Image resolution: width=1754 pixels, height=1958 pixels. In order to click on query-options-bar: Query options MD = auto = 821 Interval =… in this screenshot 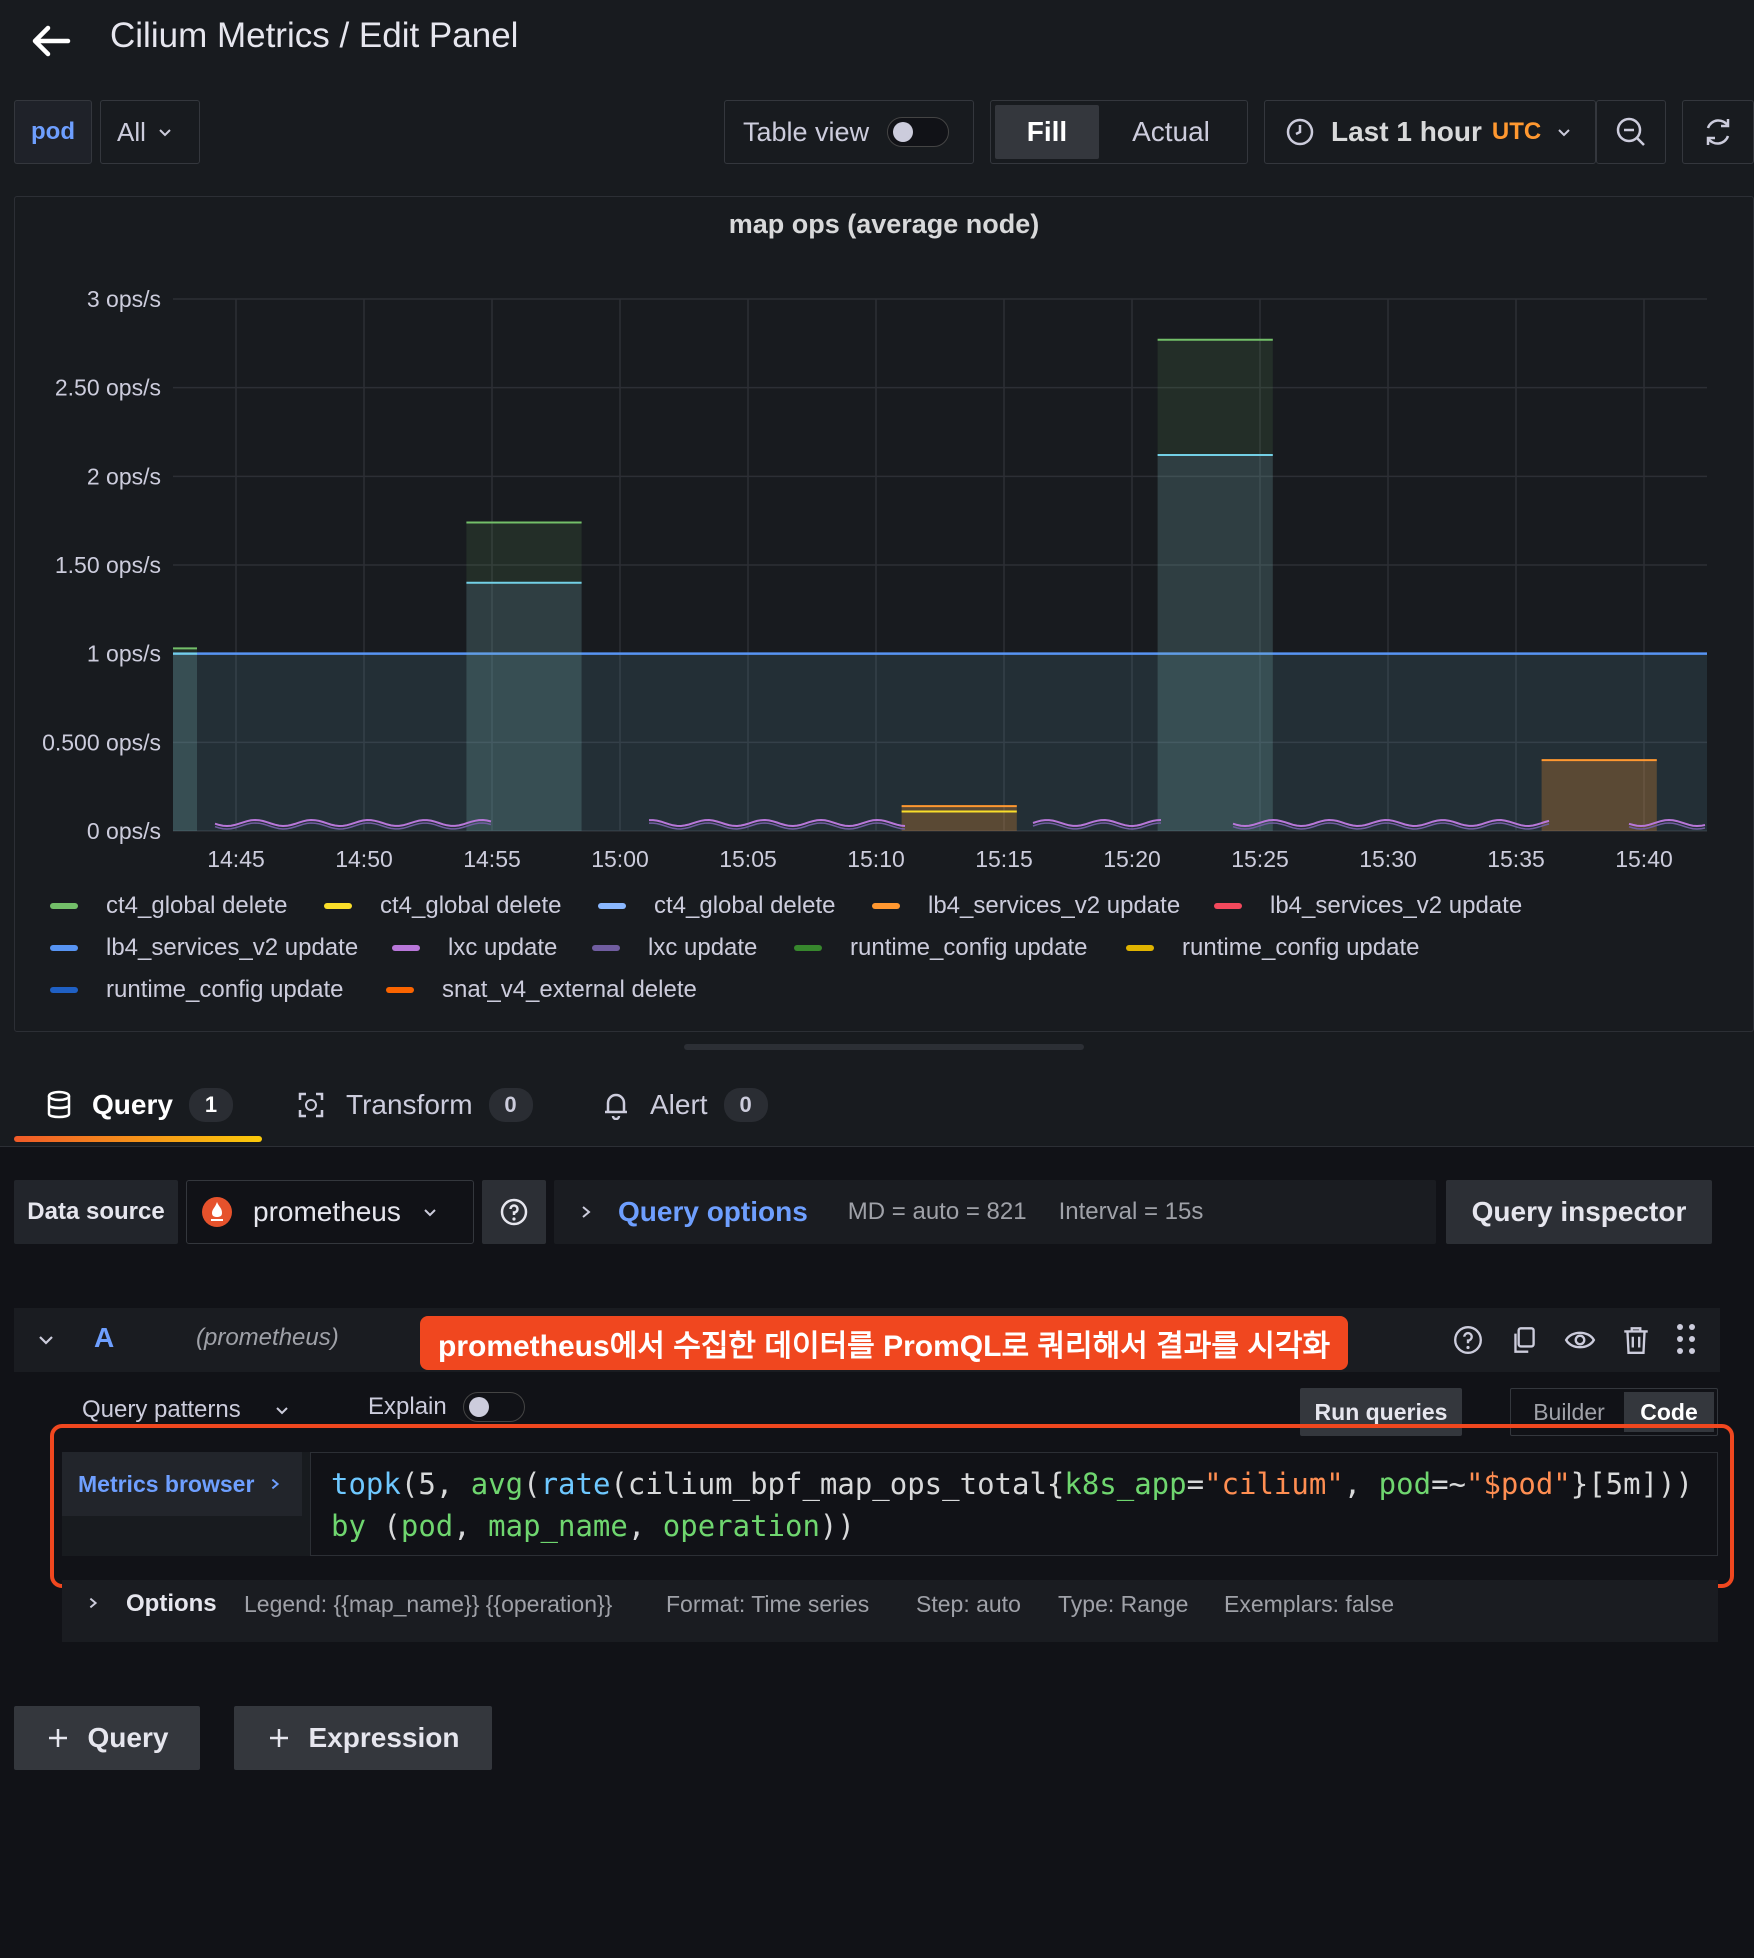, I will do `click(995, 1212)`.